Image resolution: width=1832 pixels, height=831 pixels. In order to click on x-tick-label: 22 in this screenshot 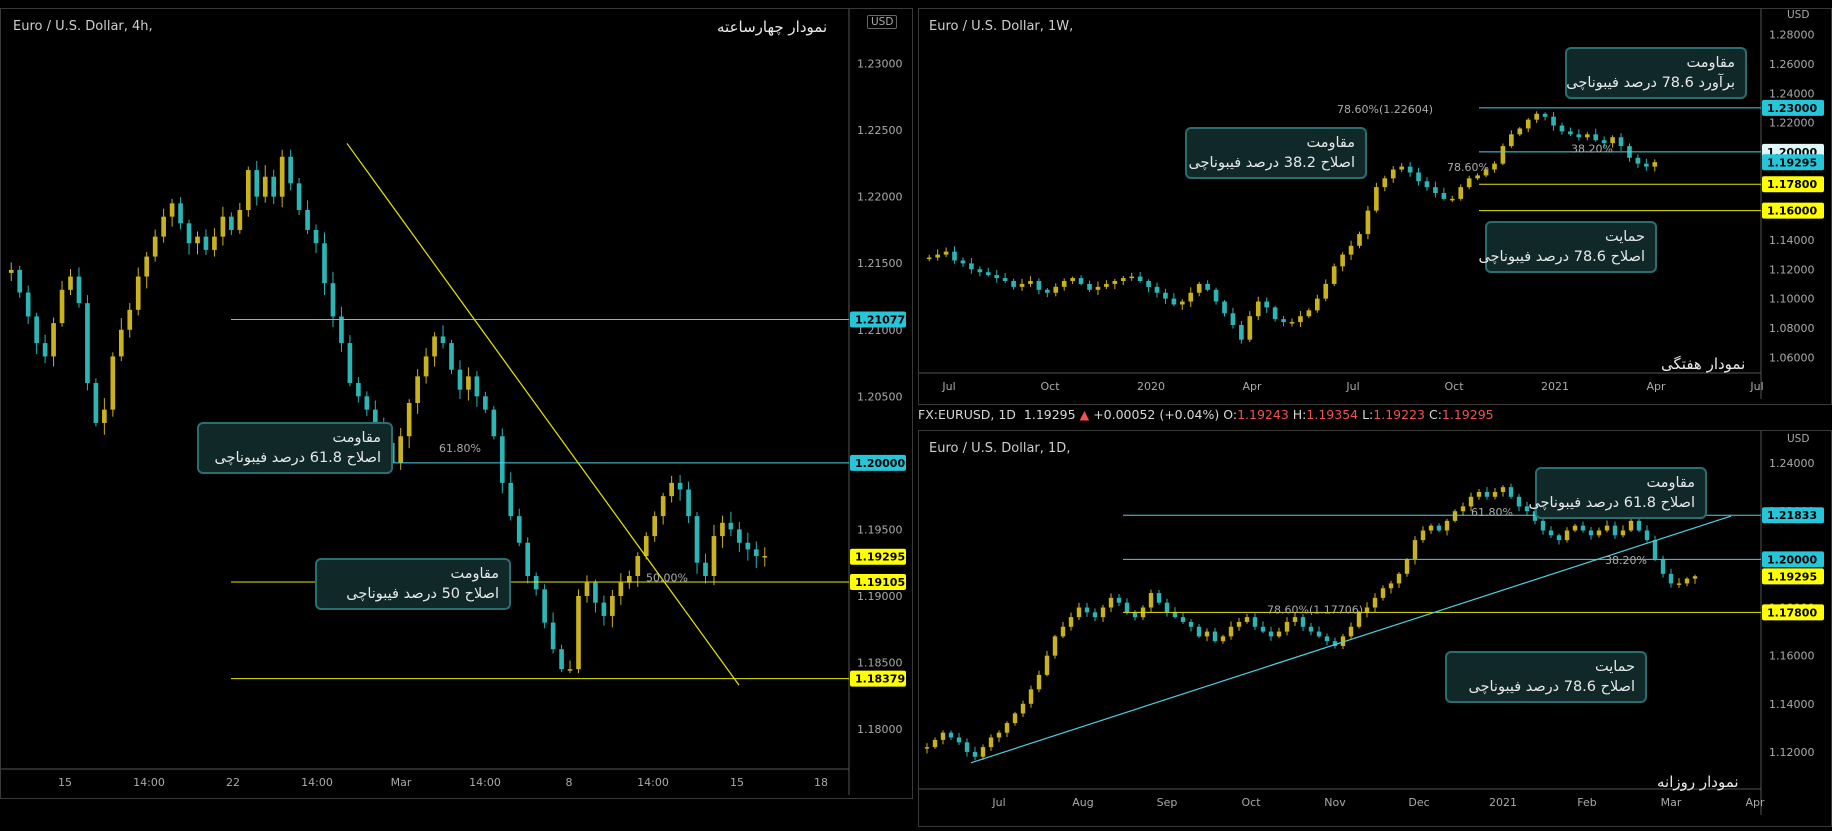, I will do `click(233, 782)`.